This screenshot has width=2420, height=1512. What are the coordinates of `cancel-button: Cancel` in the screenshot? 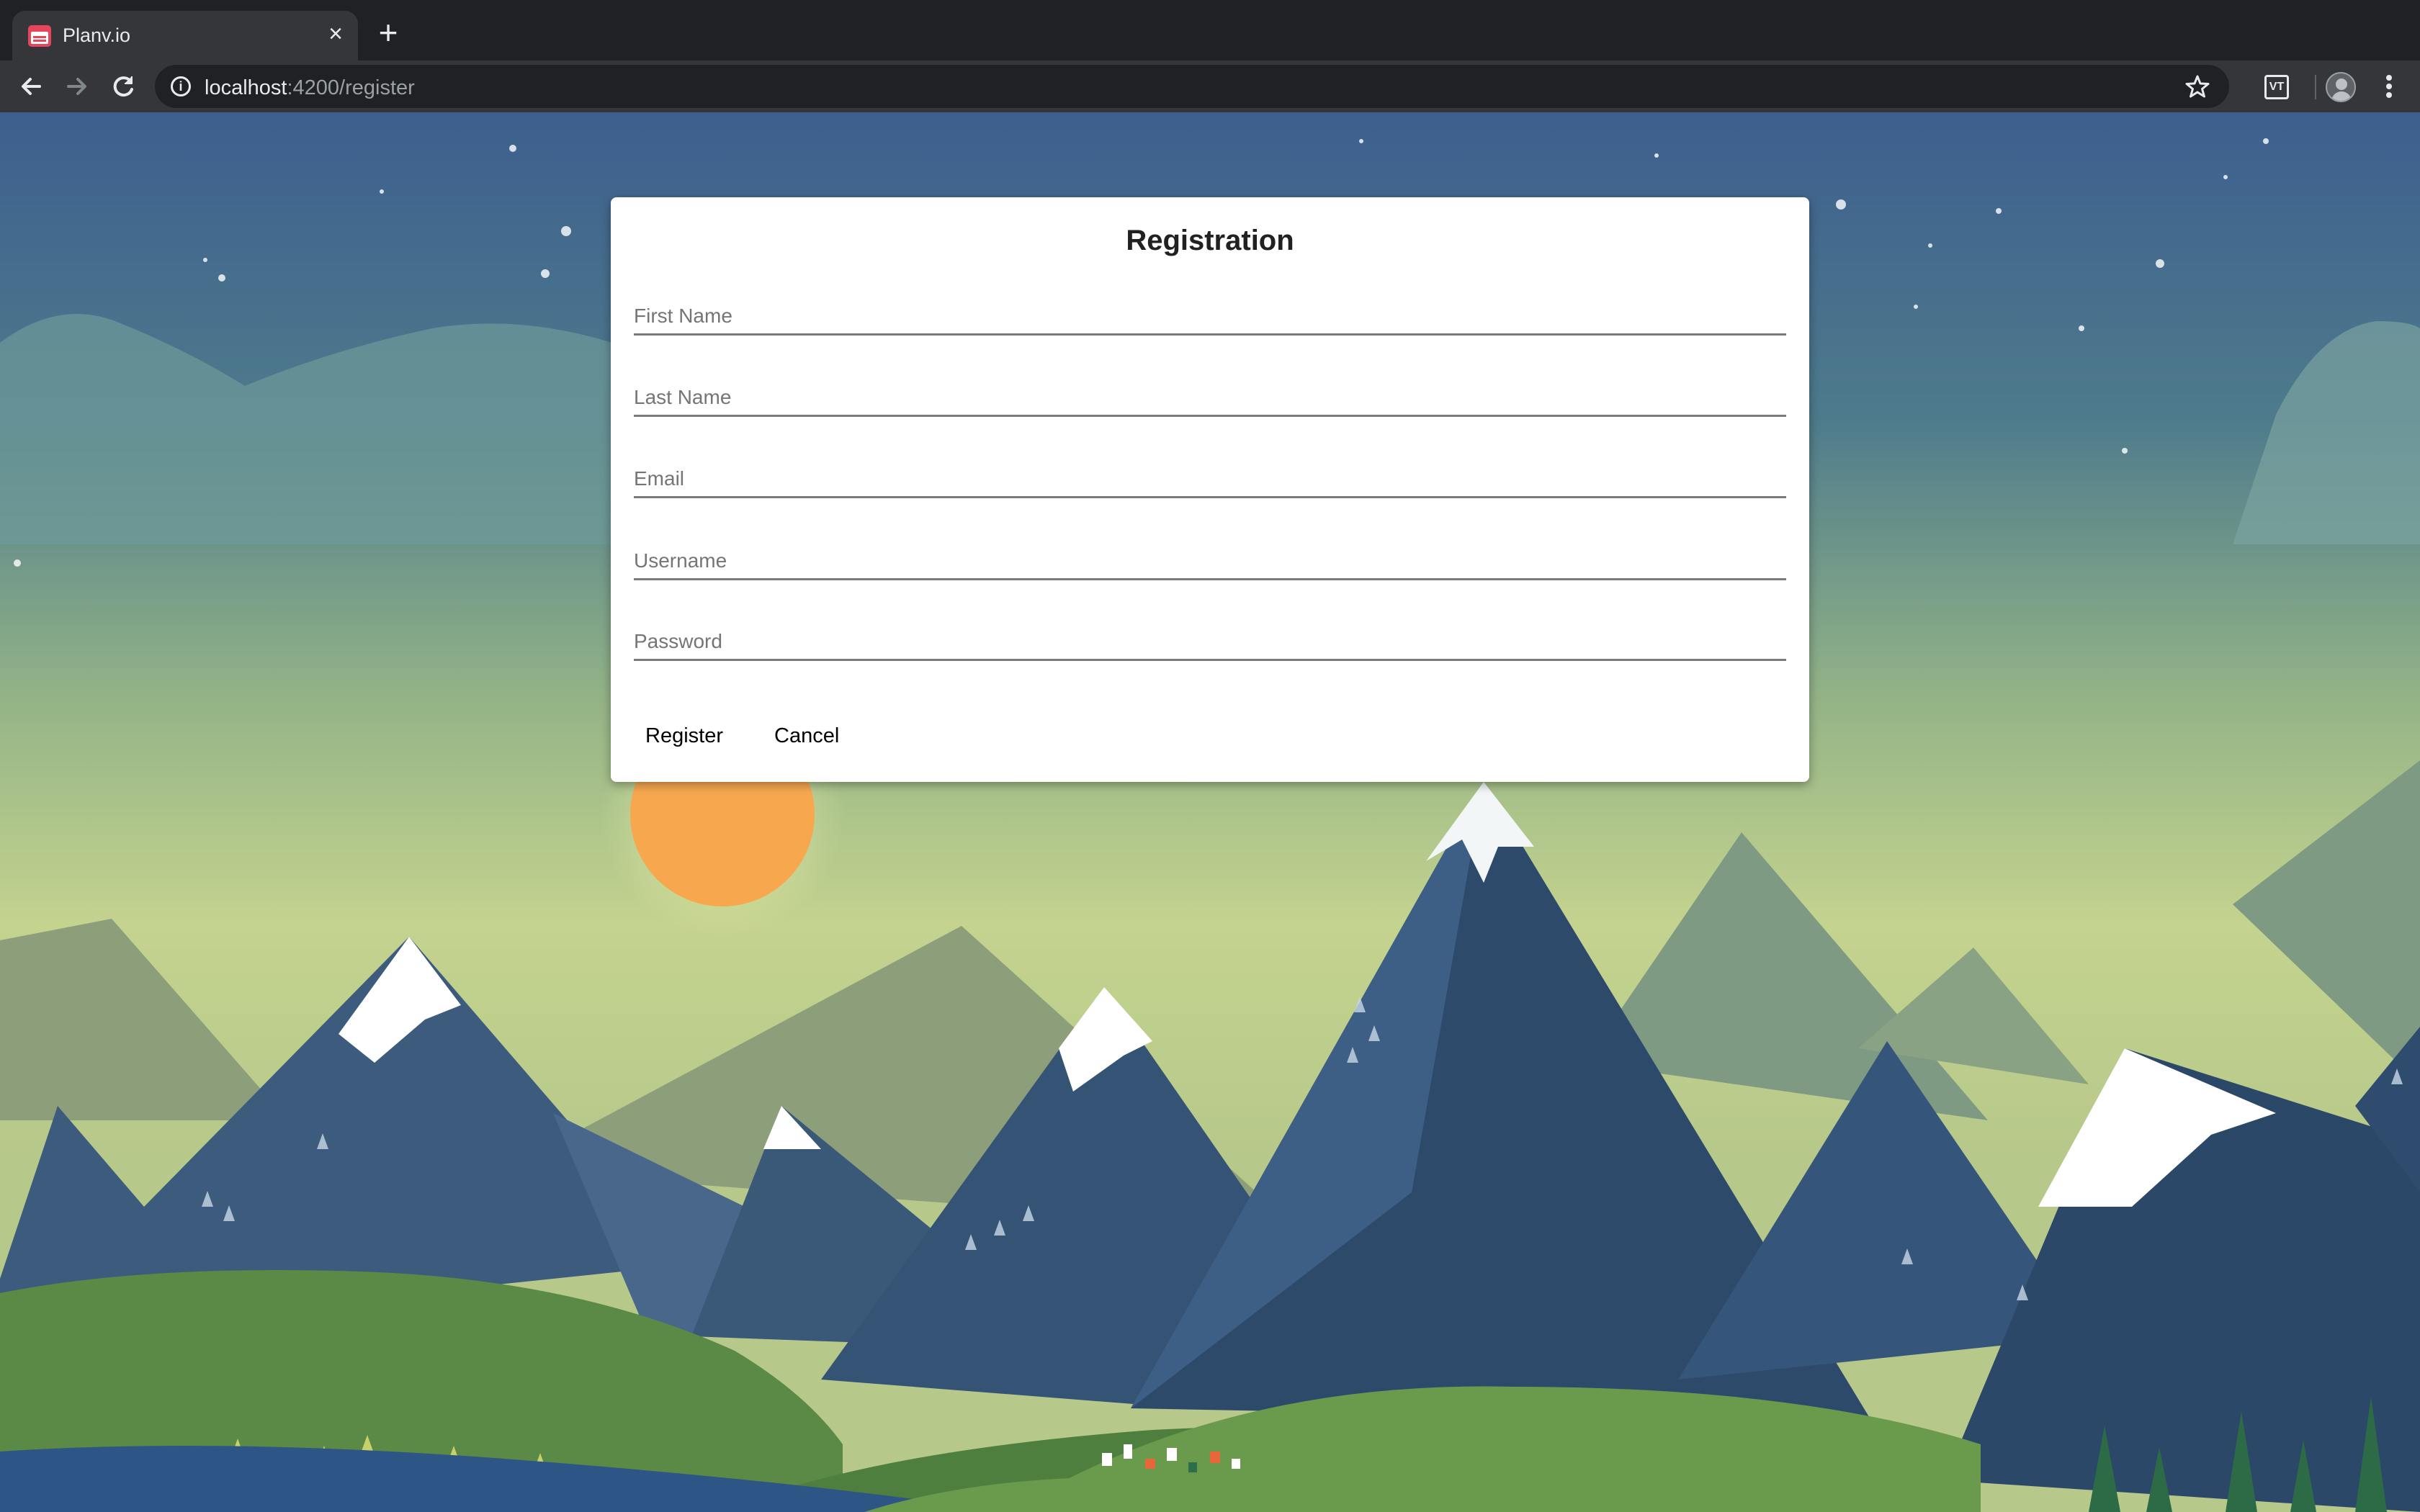 It's located at (807, 736).